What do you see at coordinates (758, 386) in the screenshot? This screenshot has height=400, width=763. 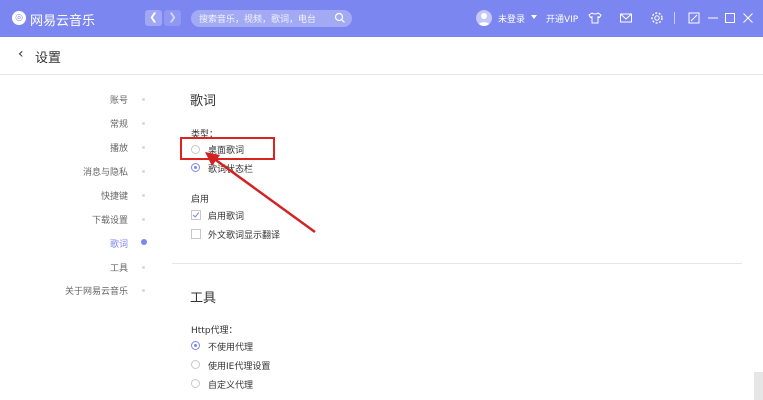 I see `scrollbar` at bounding box center [758, 386].